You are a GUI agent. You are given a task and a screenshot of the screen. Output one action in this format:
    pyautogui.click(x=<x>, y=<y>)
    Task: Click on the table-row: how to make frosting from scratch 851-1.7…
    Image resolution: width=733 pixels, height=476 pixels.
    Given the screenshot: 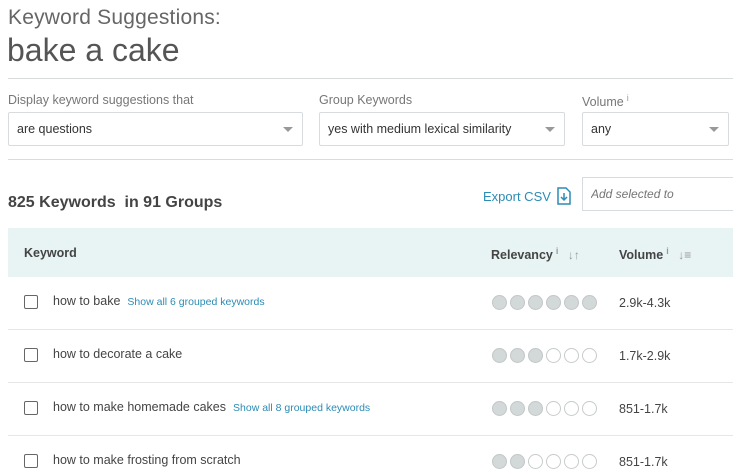 What is the action you would take?
    pyautogui.click(x=370, y=456)
    